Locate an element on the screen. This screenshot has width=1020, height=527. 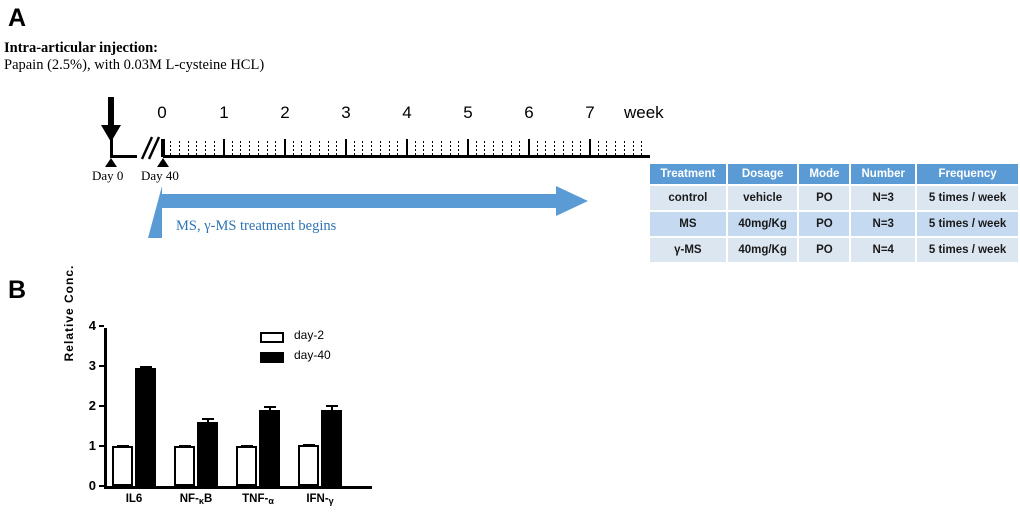
table-cell-number: N=4 is located at coordinates (883, 250).